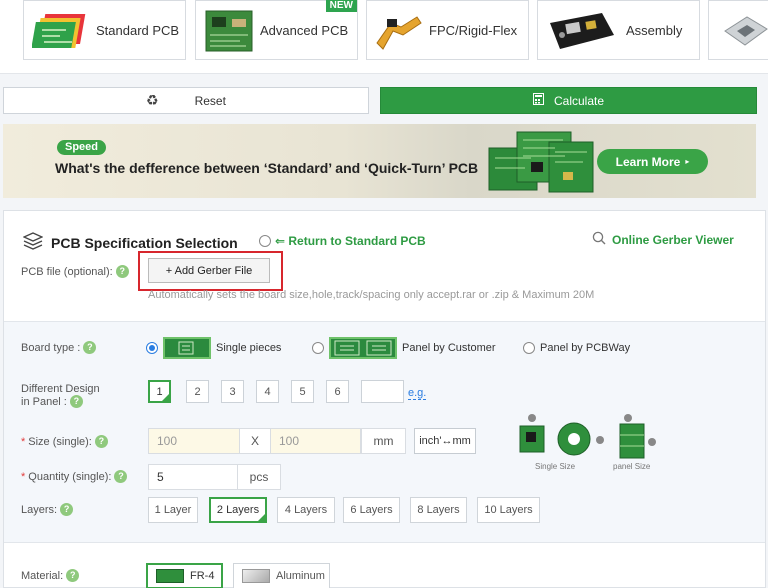 The image size is (768, 588). I want to click on design-count-3: 3, so click(232, 391).